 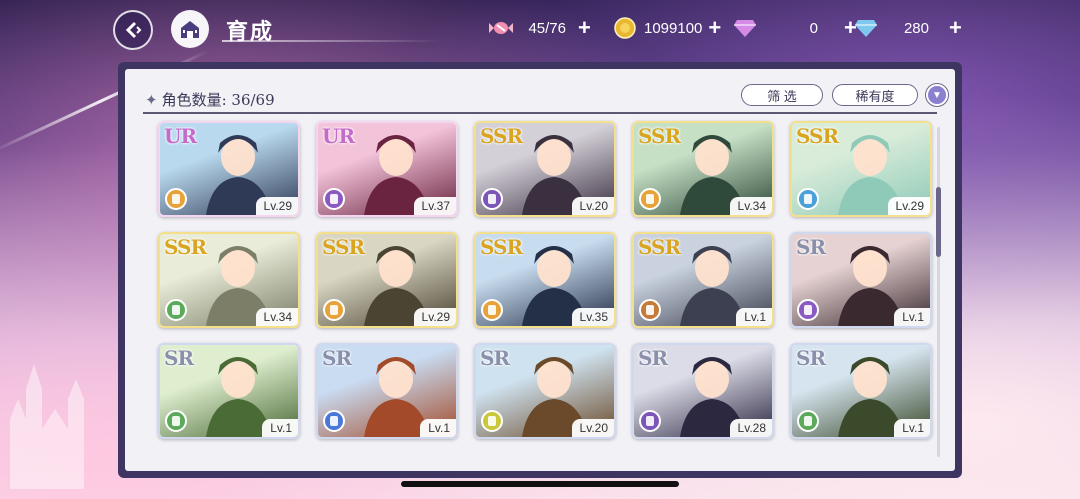 I want to click on sort-order-toggle: ▼, so click(x=937, y=95).